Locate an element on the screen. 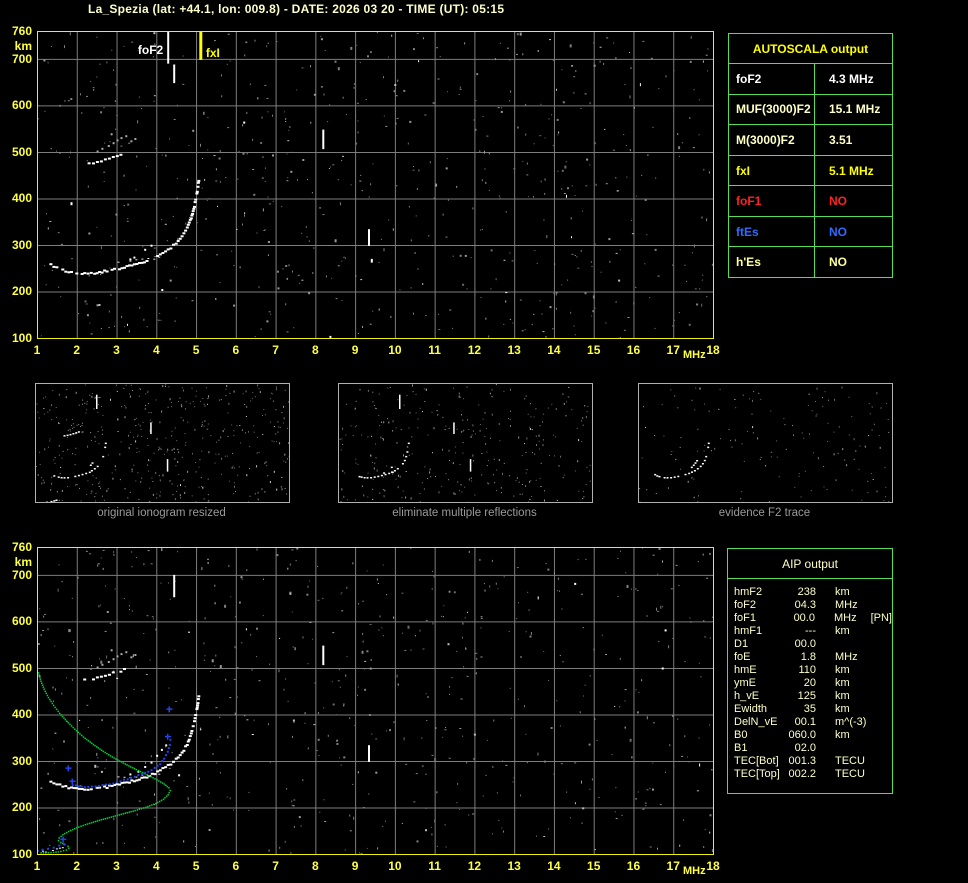  thumbnail-caption-eliminate: eliminate multiple reflections is located at coordinates (464, 513).